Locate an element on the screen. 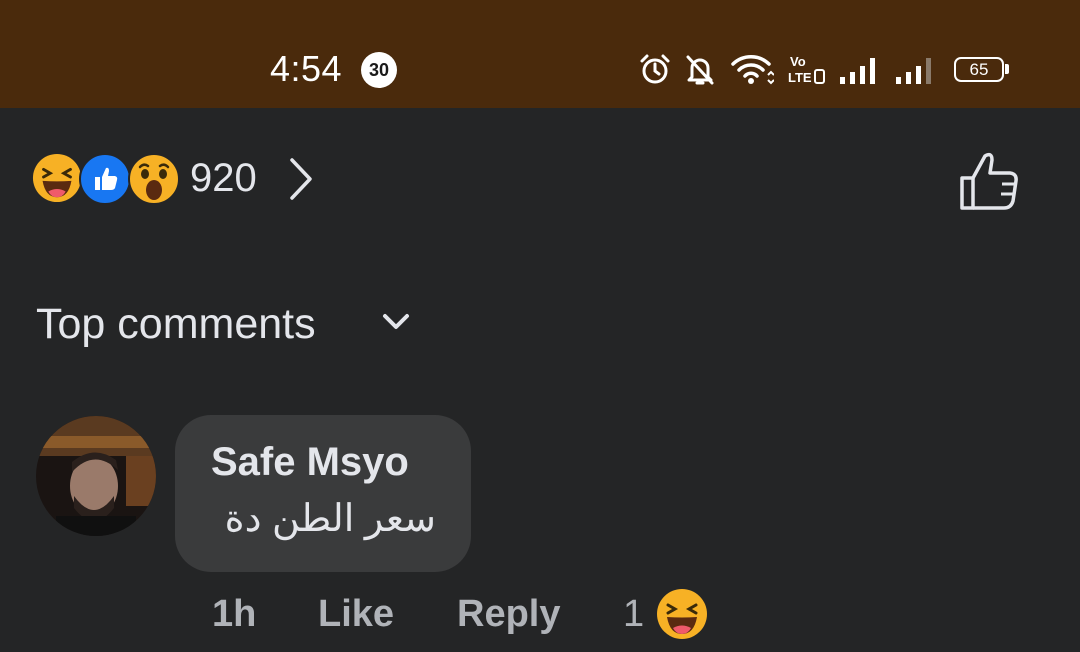  svg-text: LTE is located at coordinates (800, 77).